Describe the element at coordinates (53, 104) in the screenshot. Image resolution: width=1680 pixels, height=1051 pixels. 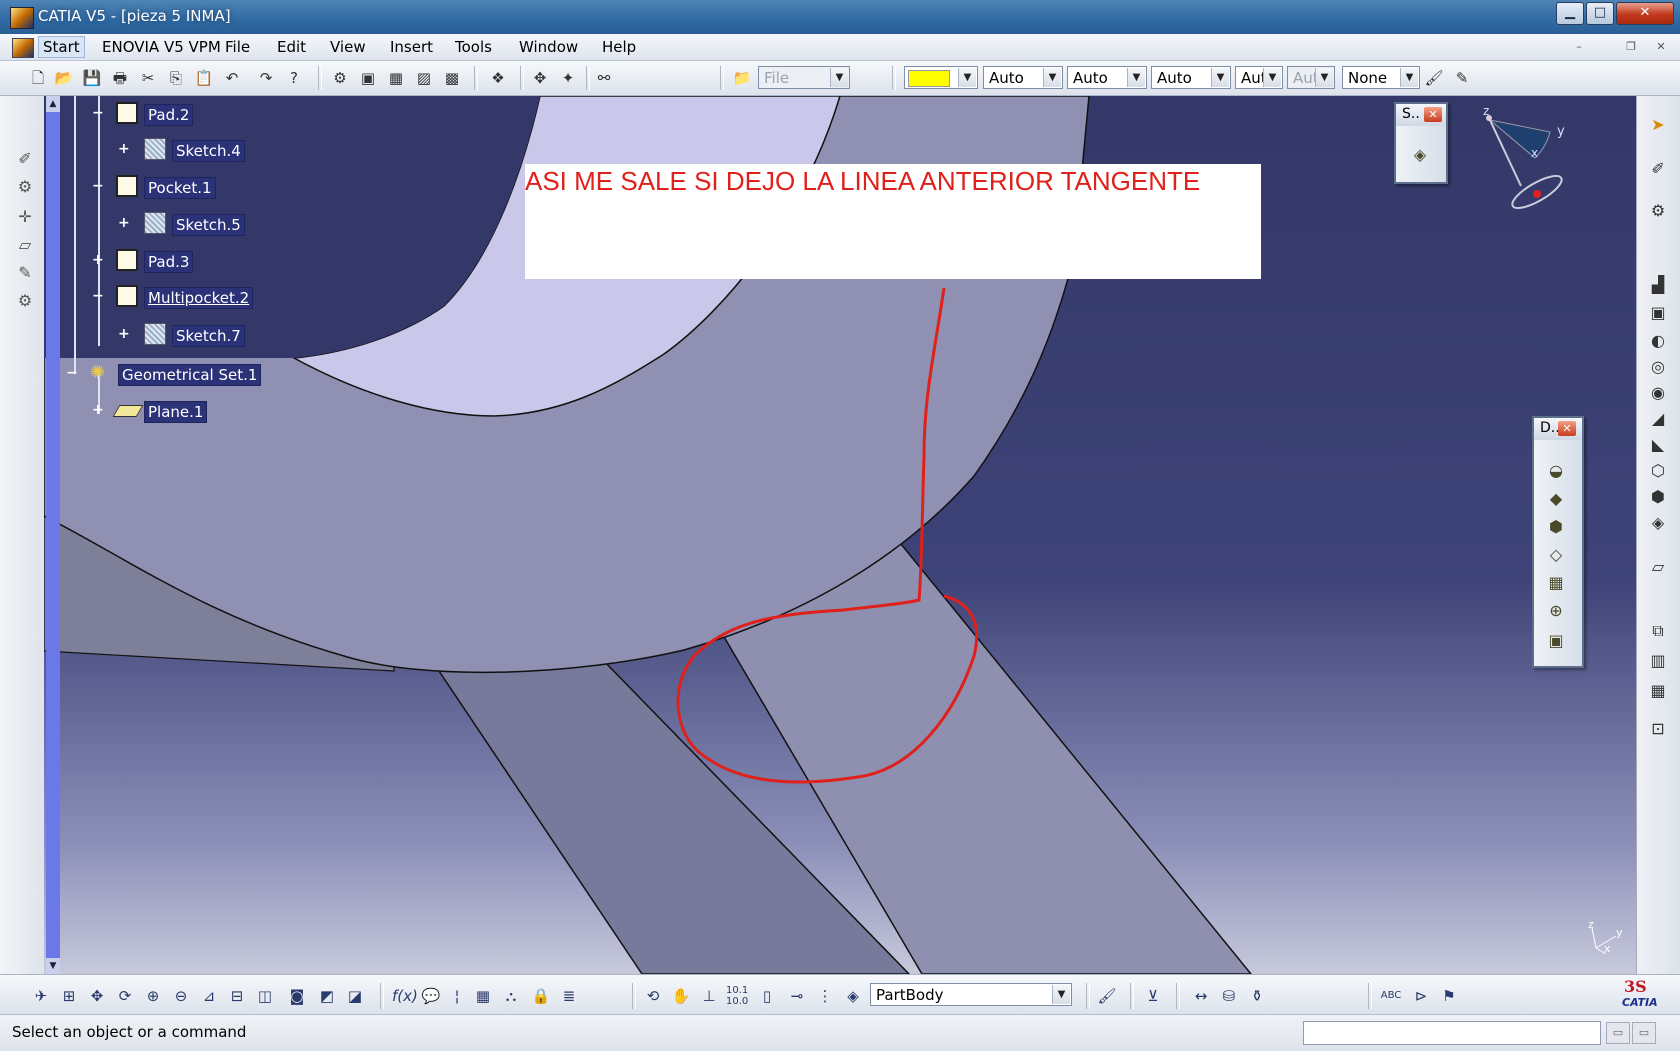
I see `scroll-up-icon: ▲` at that location.